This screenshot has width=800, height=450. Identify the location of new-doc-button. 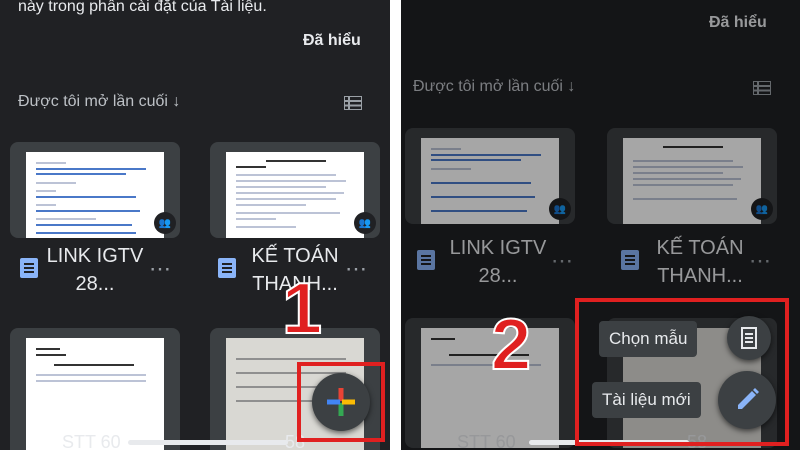
(747, 400).